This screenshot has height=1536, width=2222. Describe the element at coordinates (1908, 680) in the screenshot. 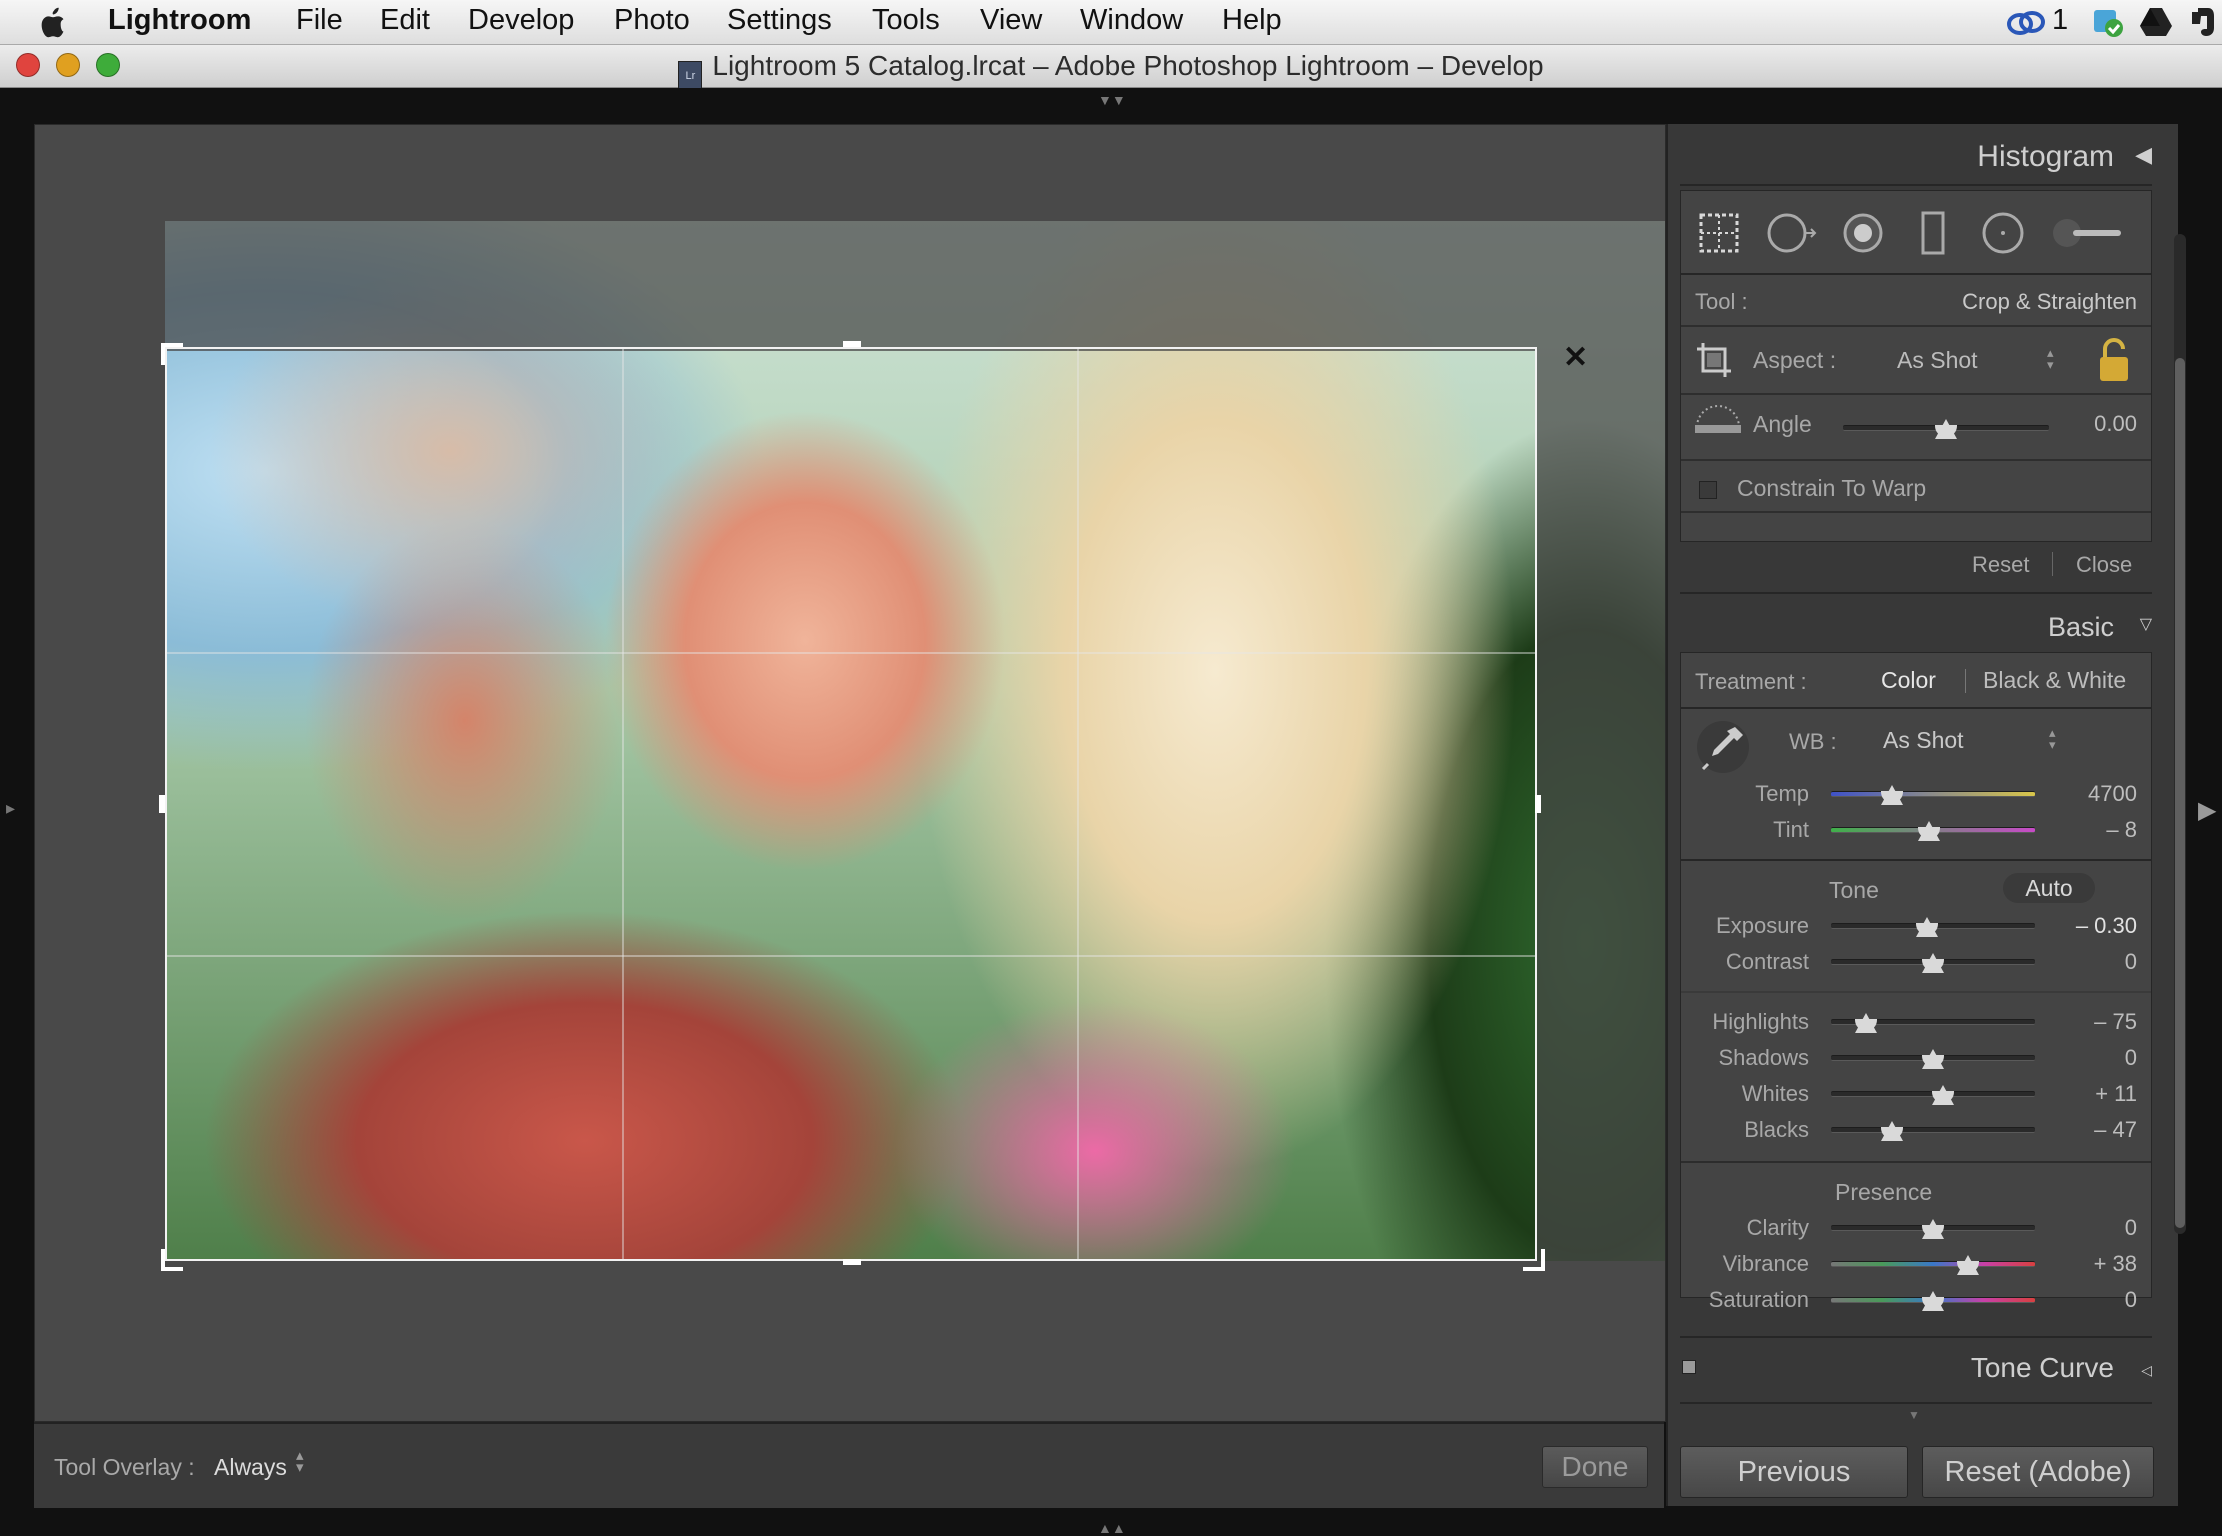

I see `treatment-color-button: Color` at that location.